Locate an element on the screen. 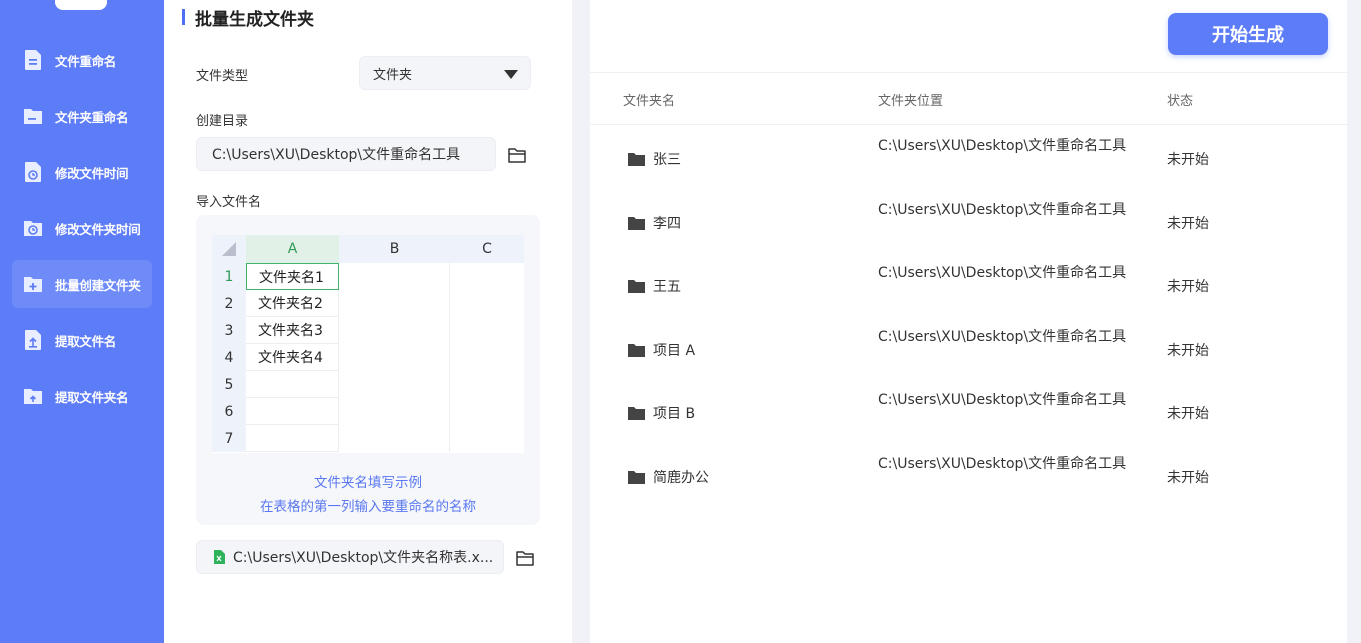 This screenshot has width=1361, height=643. folder-name-cell: 张三 is located at coordinates (654, 159).